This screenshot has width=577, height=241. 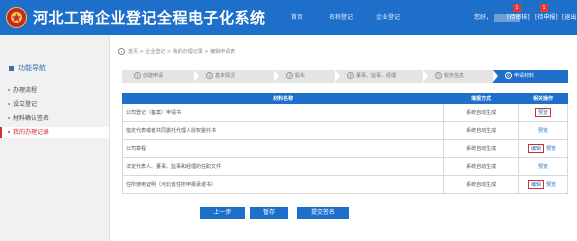 I want to click on col-header-ops: 相关操作, so click(x=543, y=98).